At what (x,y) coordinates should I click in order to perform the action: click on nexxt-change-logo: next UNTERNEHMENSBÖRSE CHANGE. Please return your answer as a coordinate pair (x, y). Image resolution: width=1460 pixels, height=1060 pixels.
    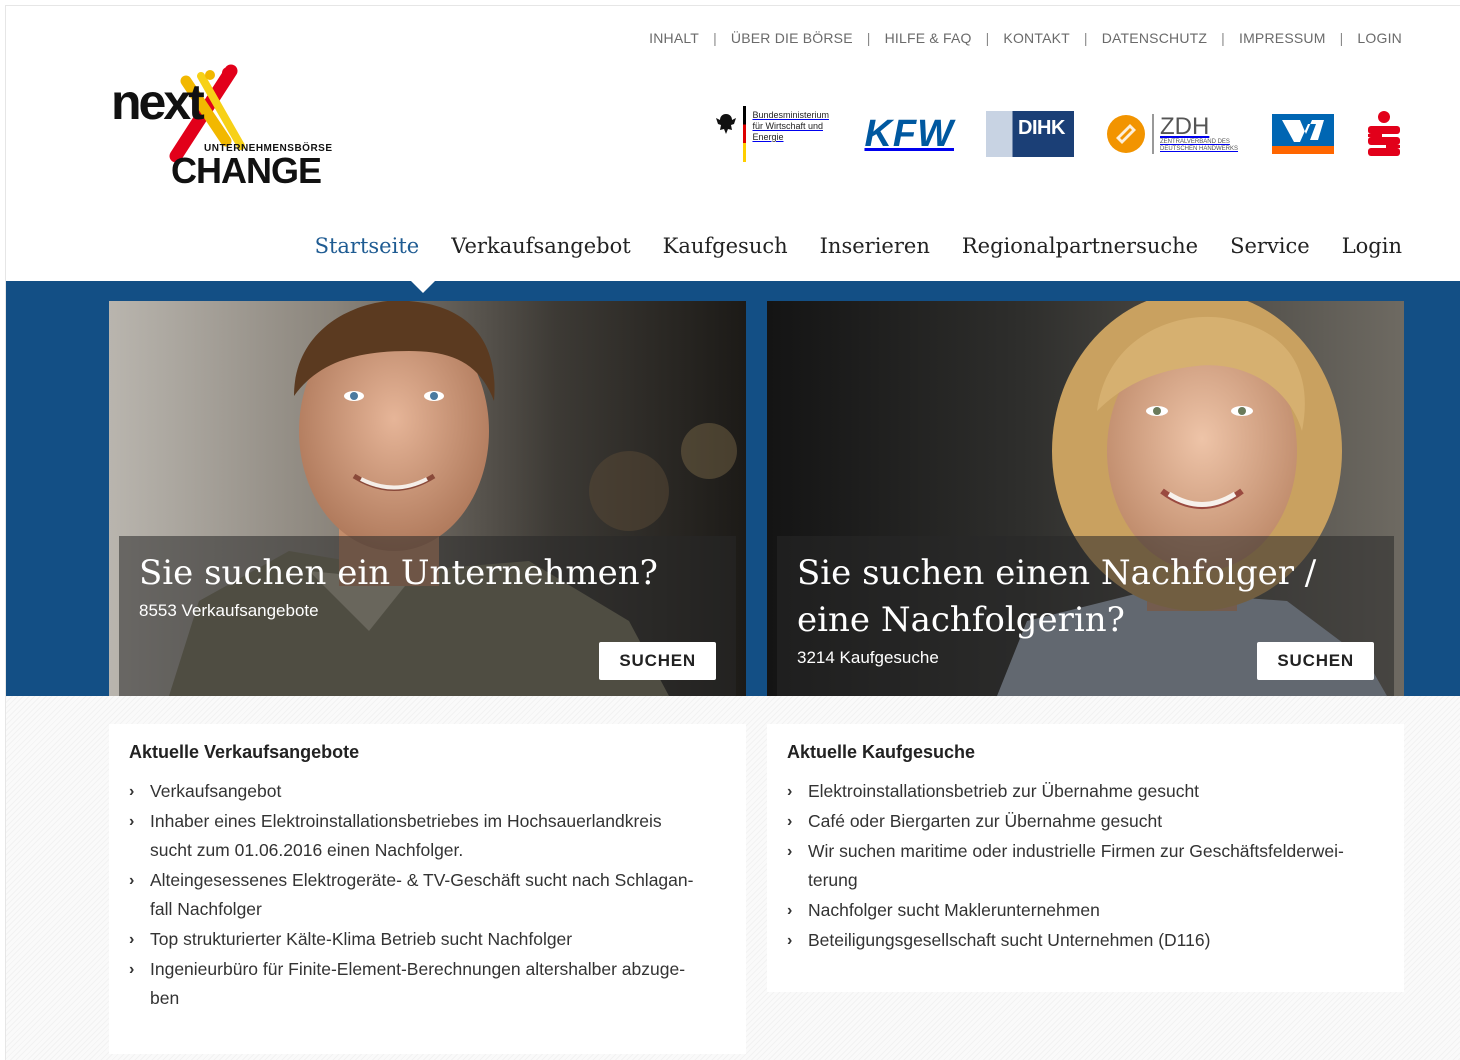
    Looking at the image, I should click on (231, 126).